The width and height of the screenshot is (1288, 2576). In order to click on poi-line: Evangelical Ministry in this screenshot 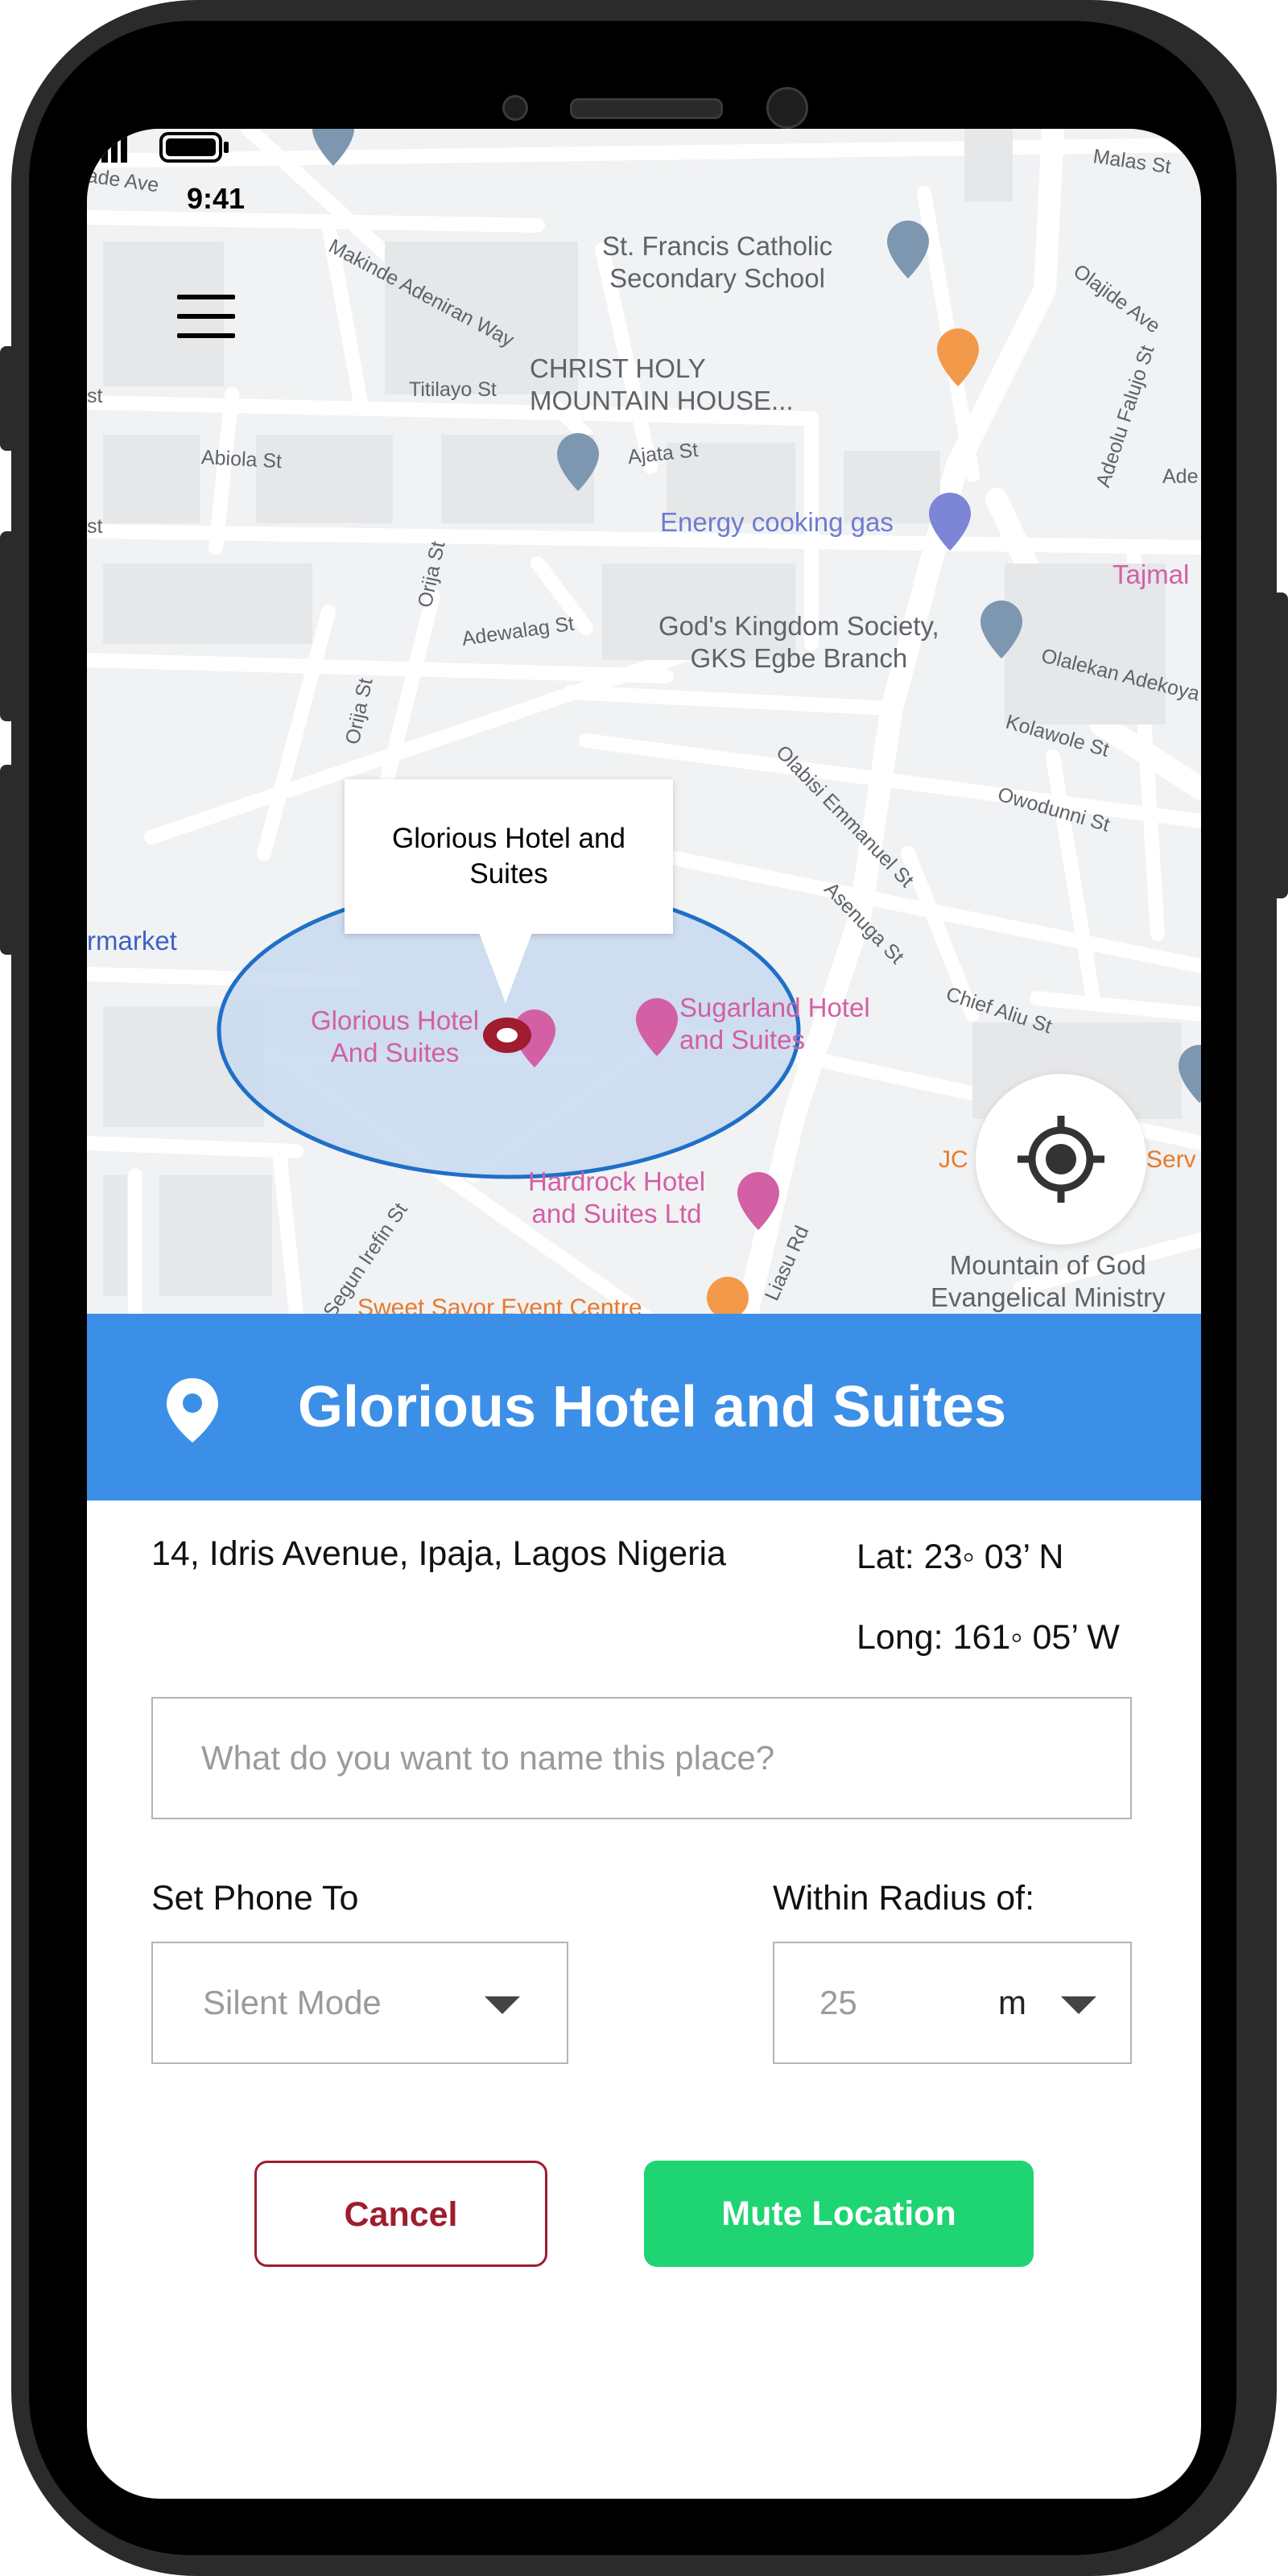, I will do `click(1048, 1297)`.